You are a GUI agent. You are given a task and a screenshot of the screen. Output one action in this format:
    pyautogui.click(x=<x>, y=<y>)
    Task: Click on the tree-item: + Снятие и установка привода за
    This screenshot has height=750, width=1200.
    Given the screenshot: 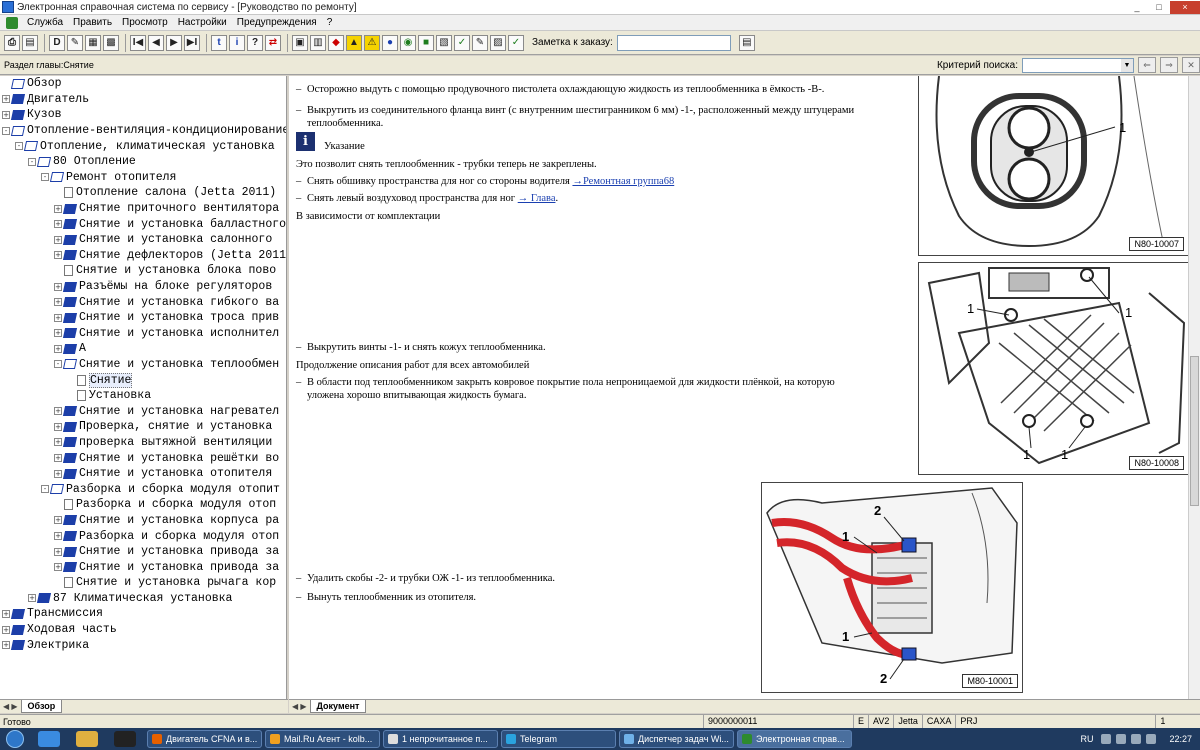 What is the action you would take?
    pyautogui.click(x=143, y=567)
    